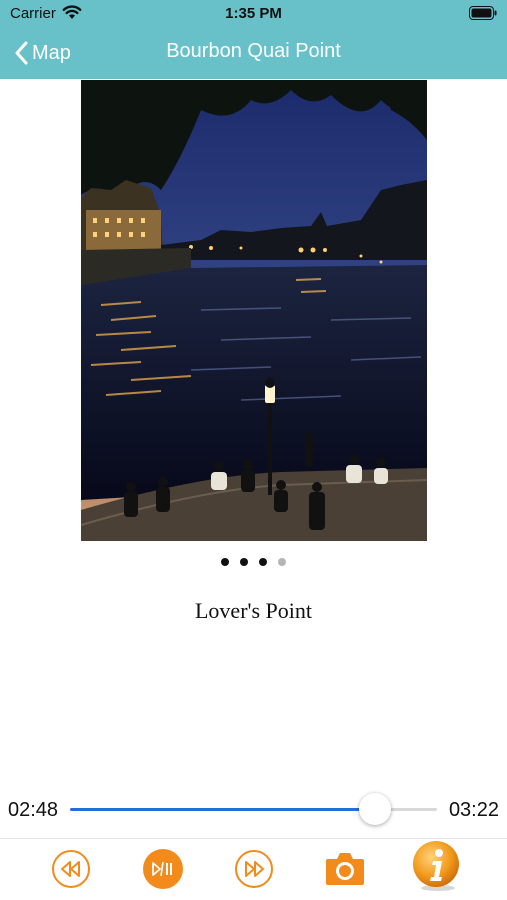 This screenshot has width=507, height=900. I want to click on status-time: 1:35 PM, so click(253, 13).